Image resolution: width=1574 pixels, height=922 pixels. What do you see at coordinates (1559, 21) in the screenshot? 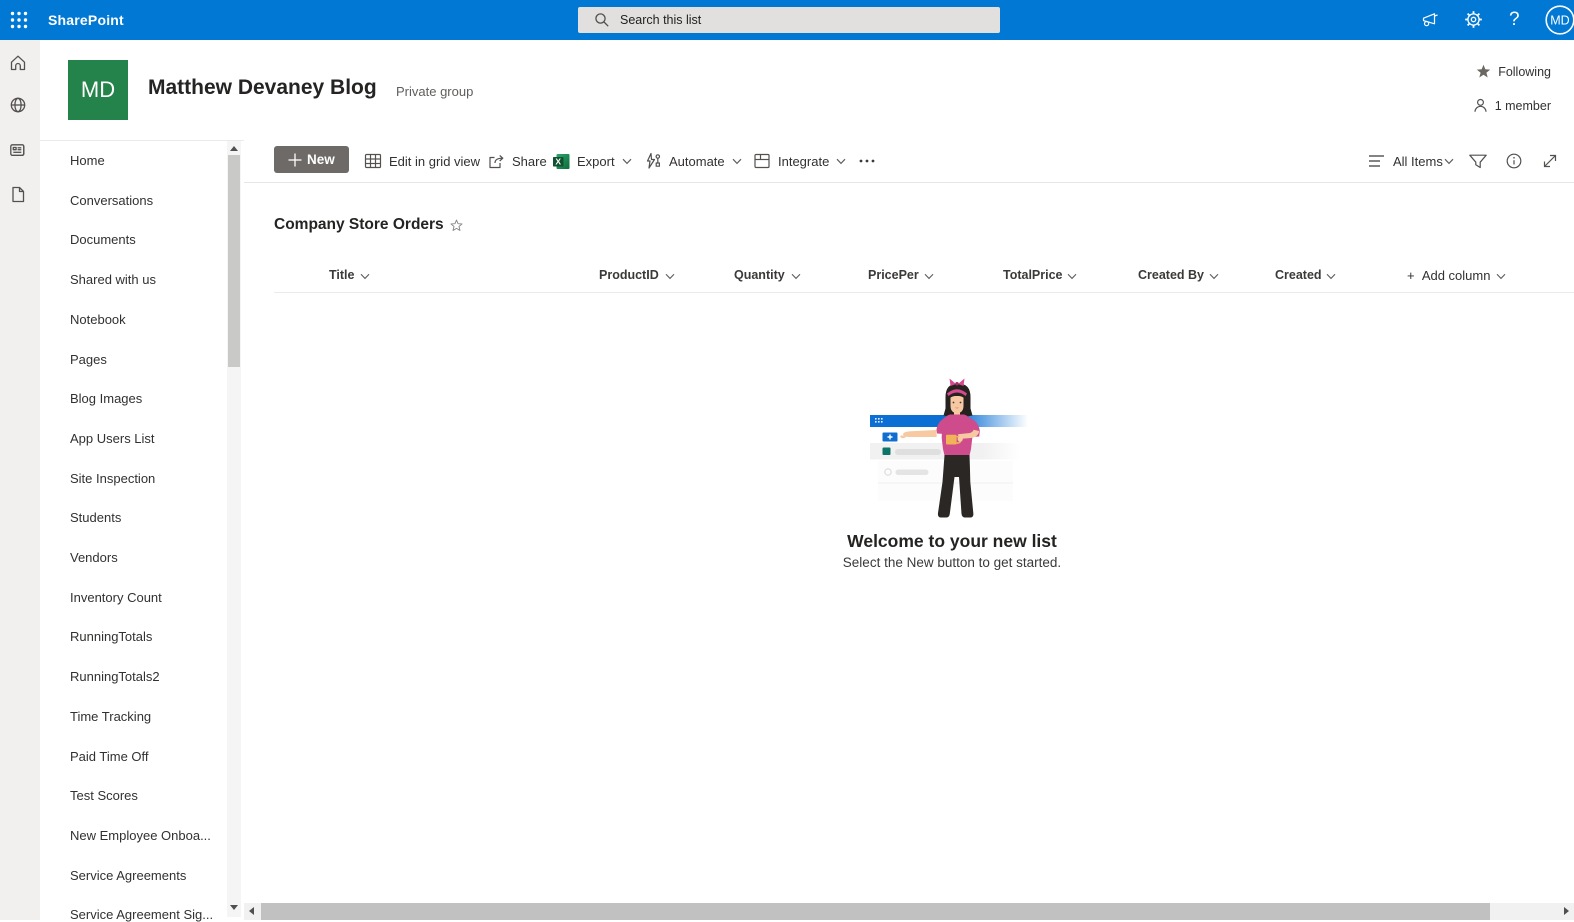
I see `svg-text: MD` at bounding box center [1559, 21].